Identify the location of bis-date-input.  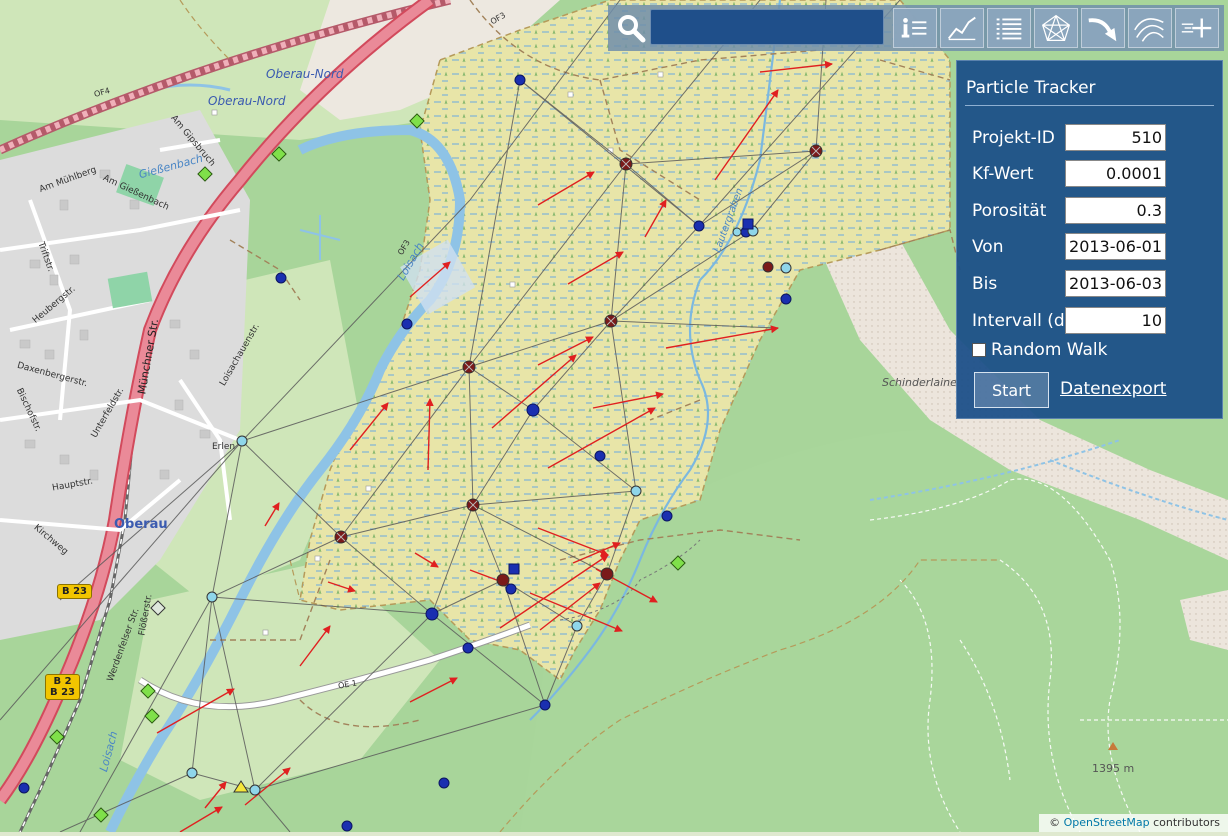
(1115, 283).